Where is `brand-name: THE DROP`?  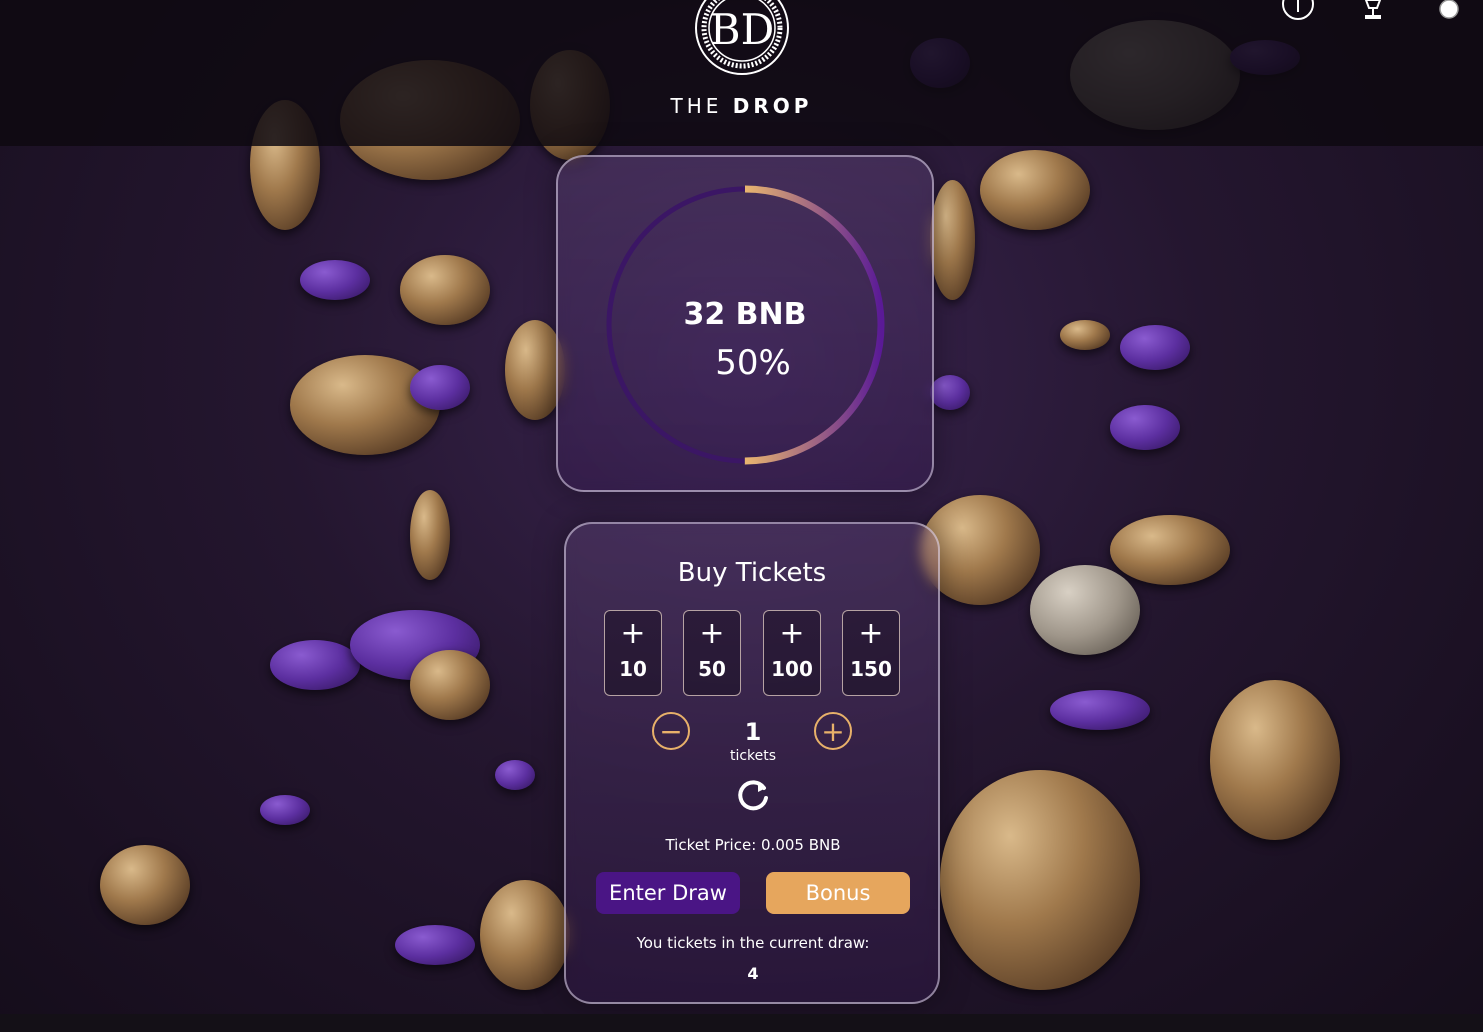 brand-name: THE DROP is located at coordinates (741, 106).